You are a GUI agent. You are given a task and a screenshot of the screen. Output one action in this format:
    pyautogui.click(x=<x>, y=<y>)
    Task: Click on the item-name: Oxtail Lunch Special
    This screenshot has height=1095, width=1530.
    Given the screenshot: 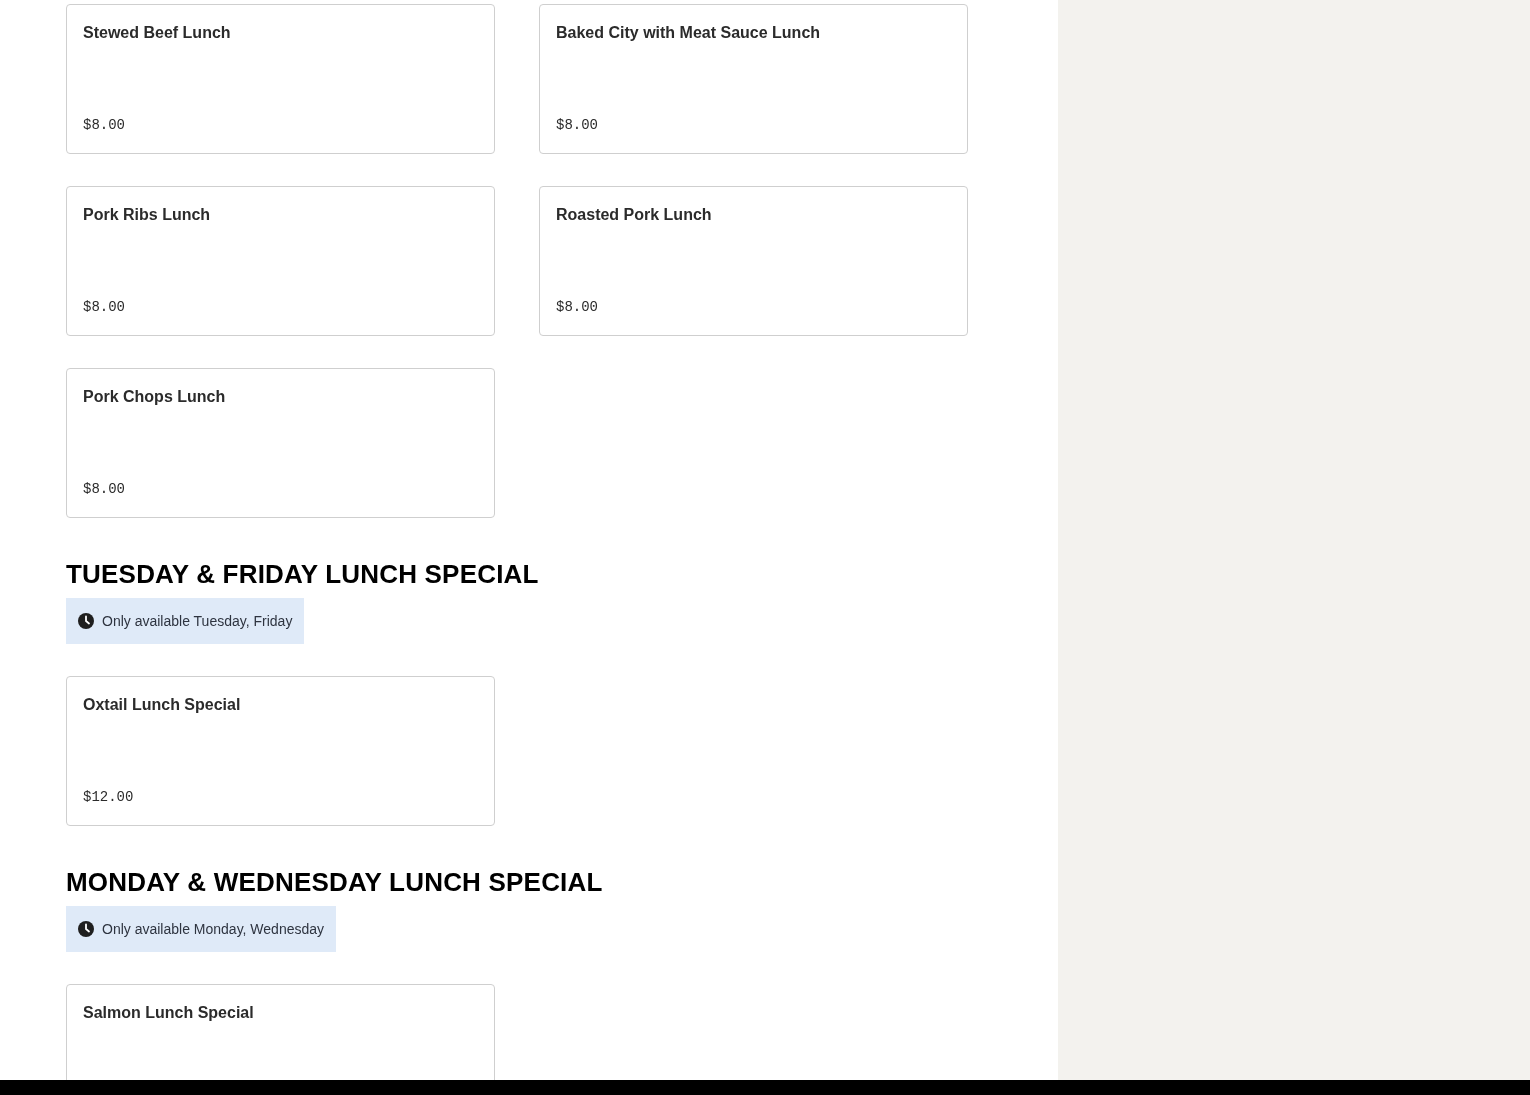 What is the action you would take?
    pyautogui.click(x=162, y=705)
    